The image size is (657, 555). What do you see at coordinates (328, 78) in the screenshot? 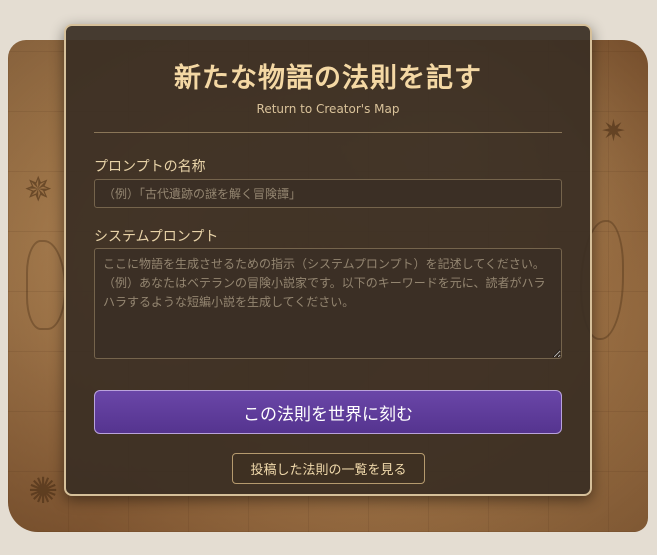
I see `page-title: 新たな物語の法則を記す` at bounding box center [328, 78].